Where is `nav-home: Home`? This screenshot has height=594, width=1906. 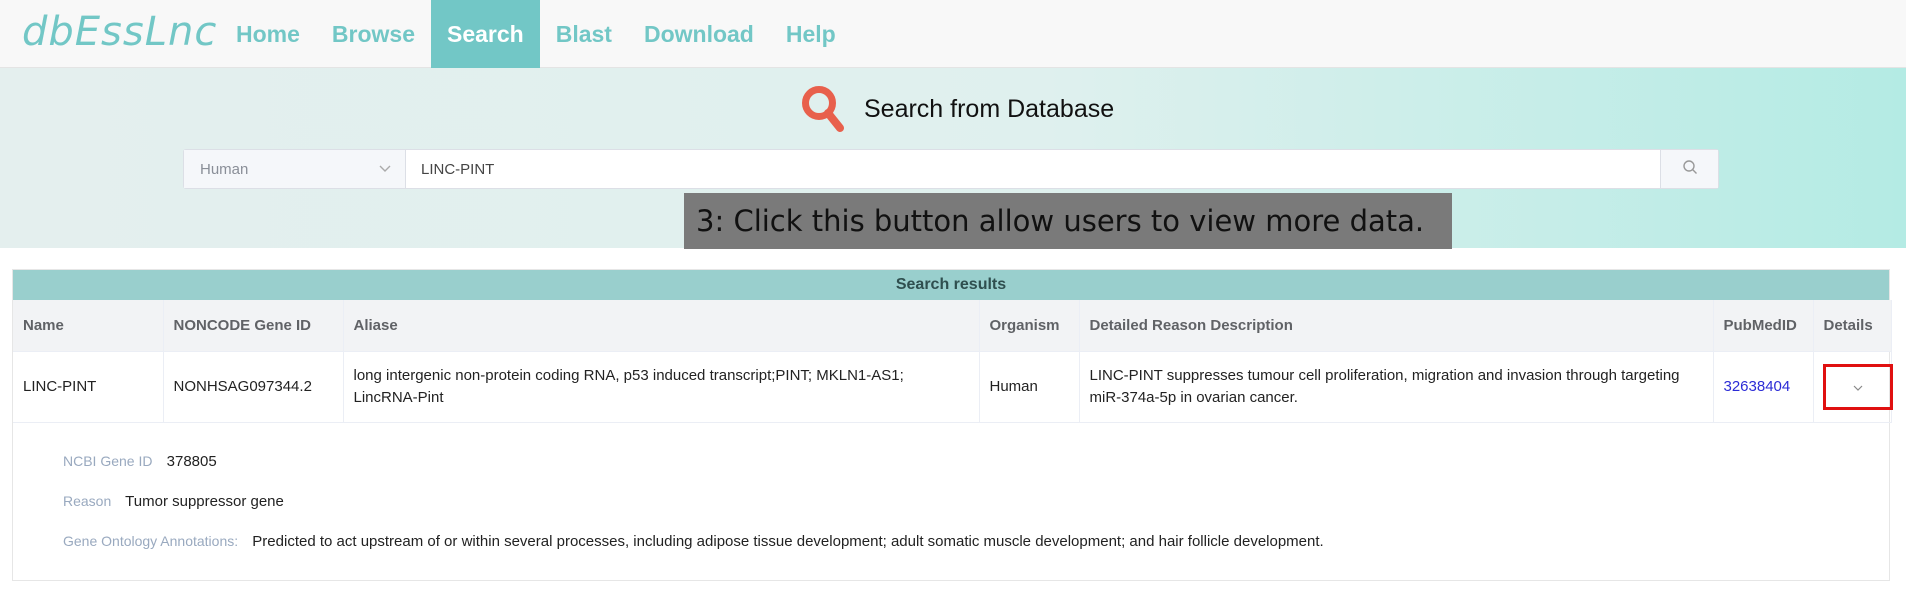 nav-home: Home is located at coordinates (268, 34).